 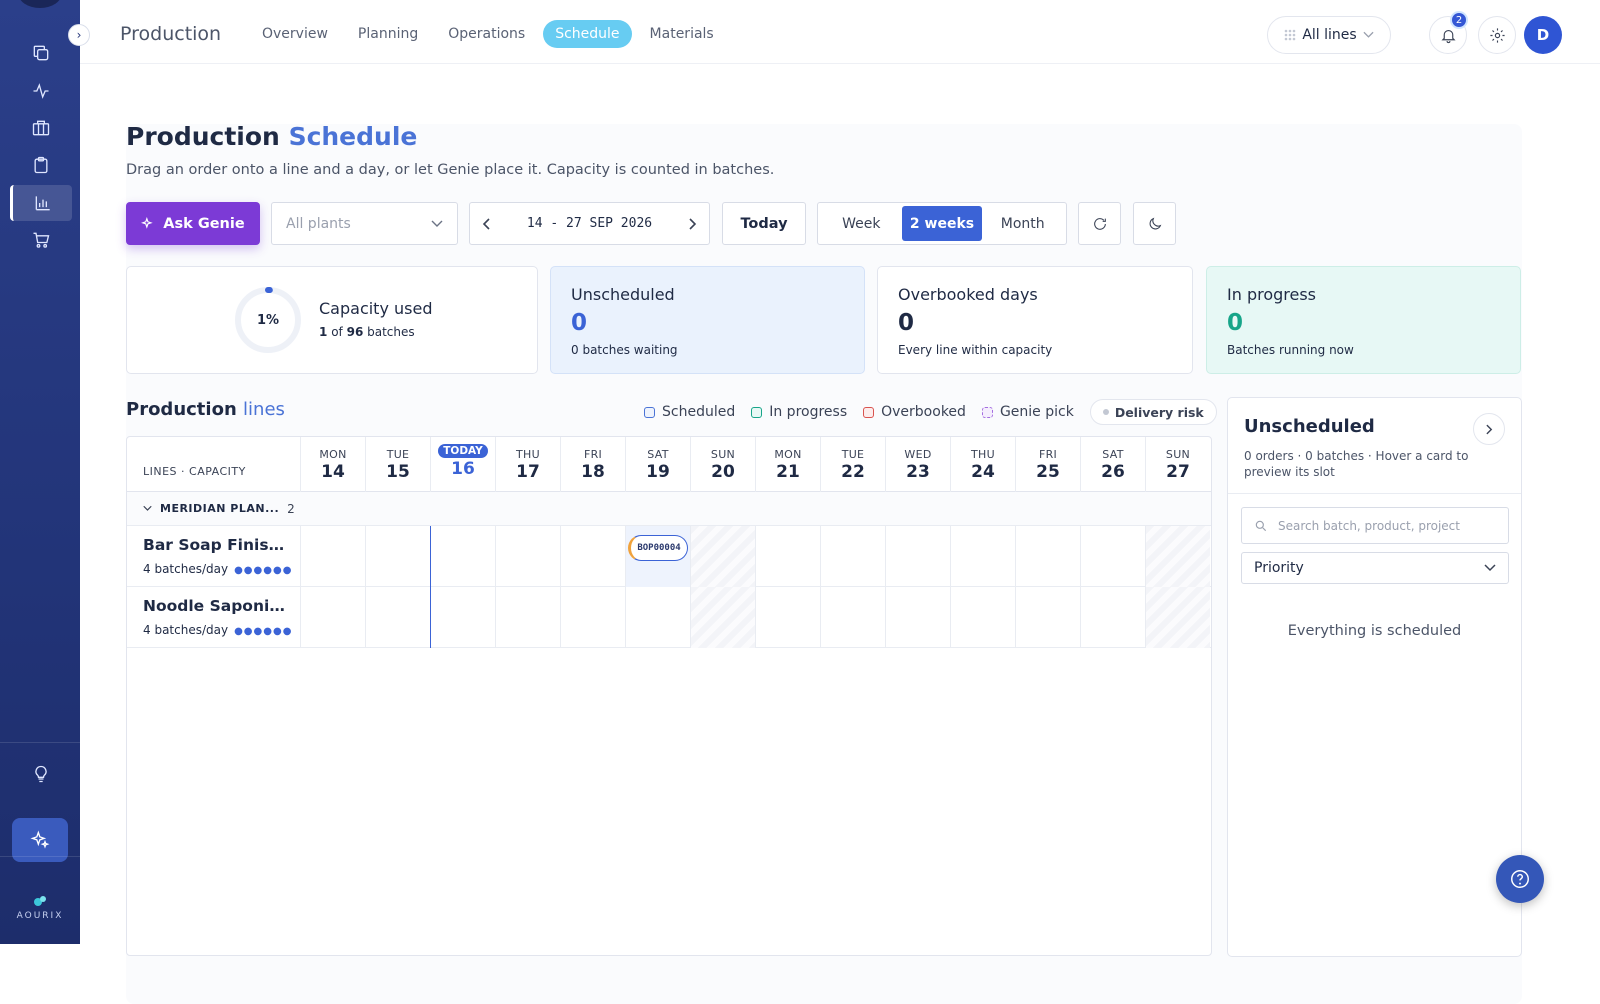 I want to click on dark-mode-button, so click(x=1154, y=223).